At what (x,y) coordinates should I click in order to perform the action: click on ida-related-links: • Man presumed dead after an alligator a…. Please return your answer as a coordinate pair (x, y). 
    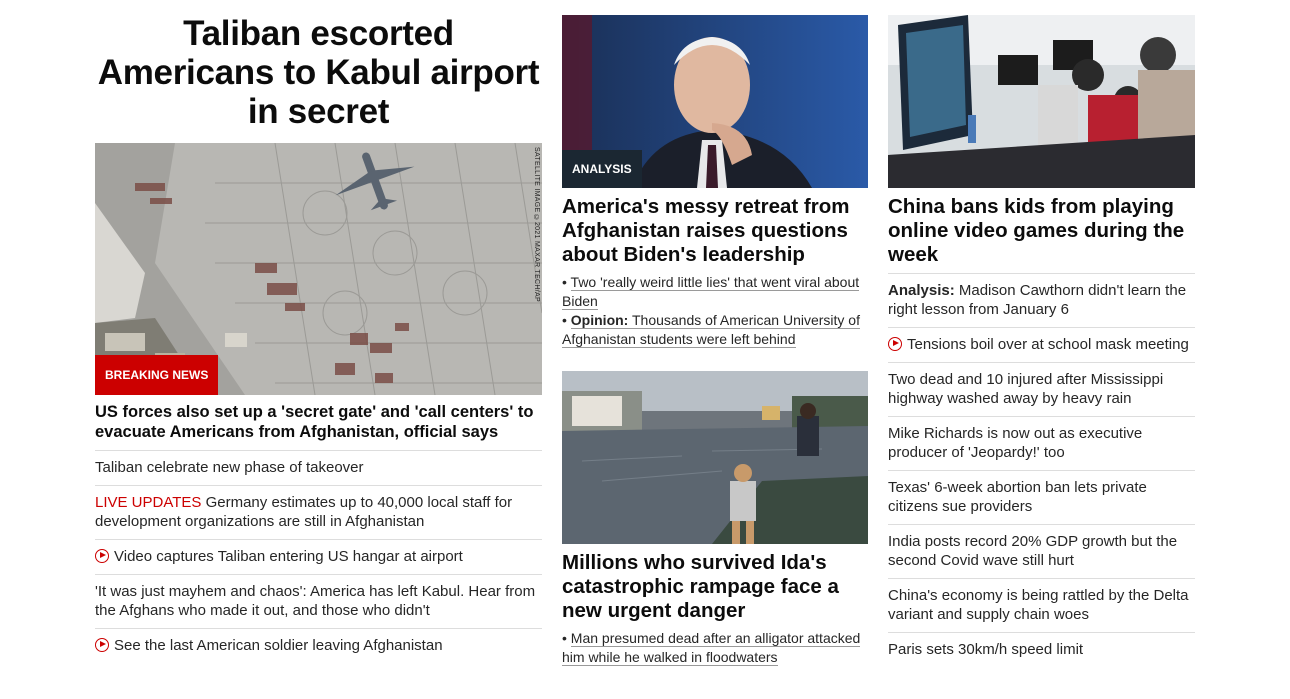
    Looking at the image, I should click on (715, 648).